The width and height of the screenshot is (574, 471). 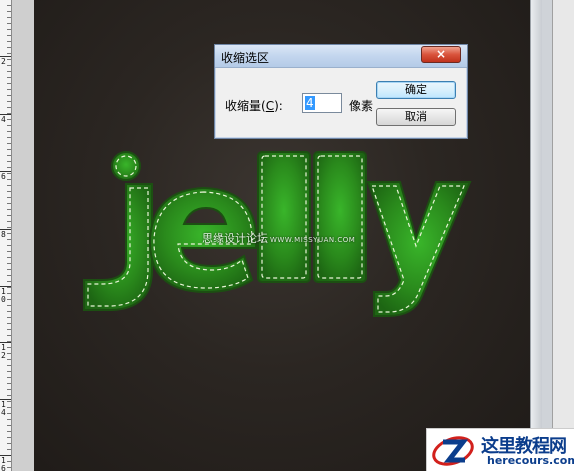 I want to click on contract-selection-dialog: 收缩选区 × 收缩量(C): 4 像素 确定 取消, so click(x=341, y=91).